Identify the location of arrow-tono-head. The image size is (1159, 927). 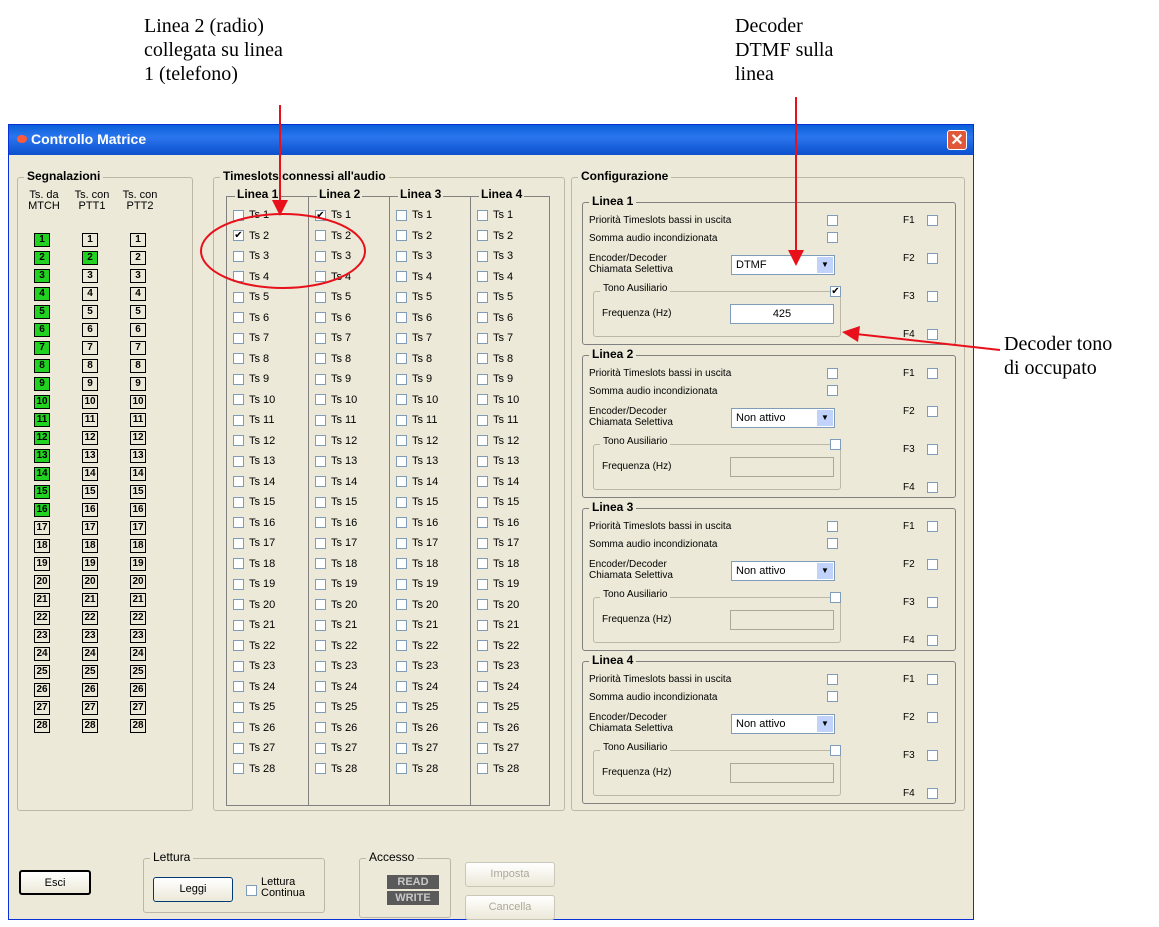
(851, 334).